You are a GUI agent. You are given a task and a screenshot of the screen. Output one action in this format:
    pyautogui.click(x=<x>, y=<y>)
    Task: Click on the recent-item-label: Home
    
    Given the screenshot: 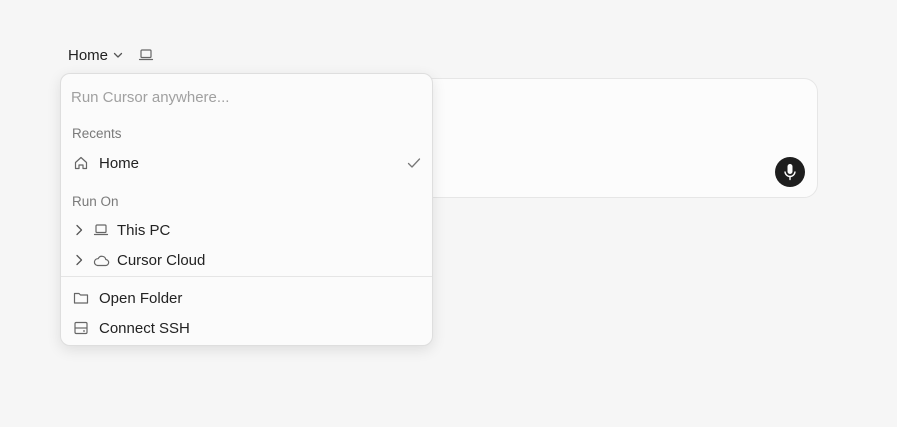 What is the action you would take?
    pyautogui.click(x=119, y=163)
    